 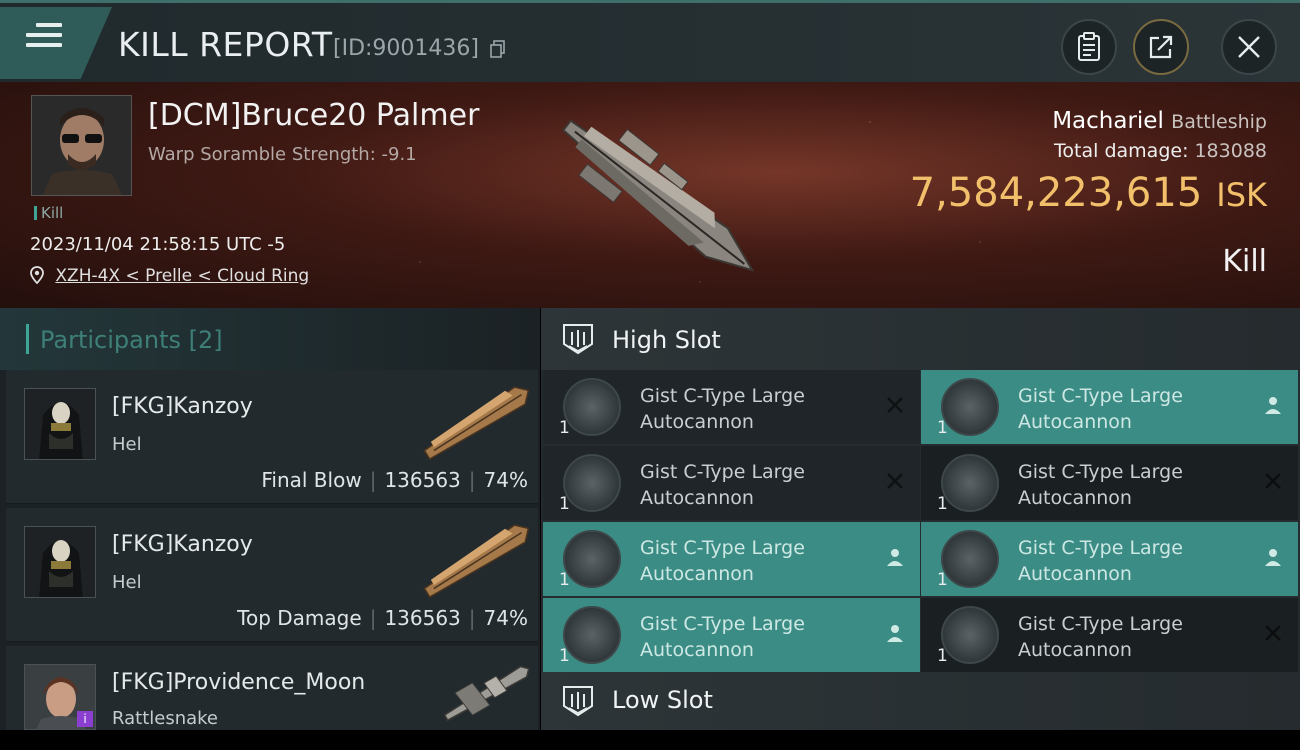 What do you see at coordinates (165, 718) in the screenshot?
I see `participant-ship: Rattlesnake` at bounding box center [165, 718].